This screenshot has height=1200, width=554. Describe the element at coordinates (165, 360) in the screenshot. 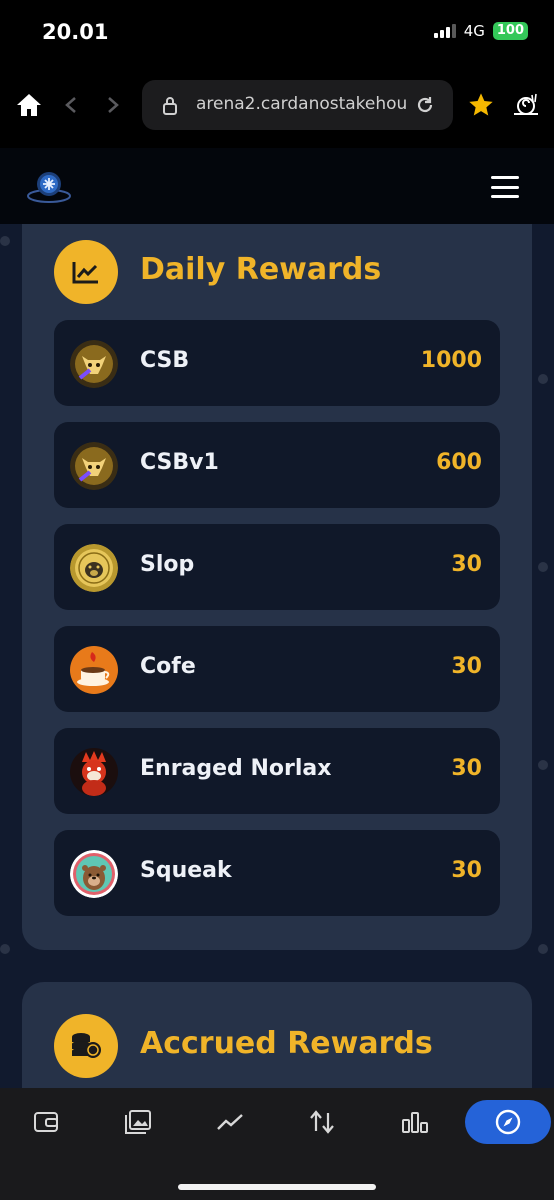

I see `reward-name: CSB` at that location.